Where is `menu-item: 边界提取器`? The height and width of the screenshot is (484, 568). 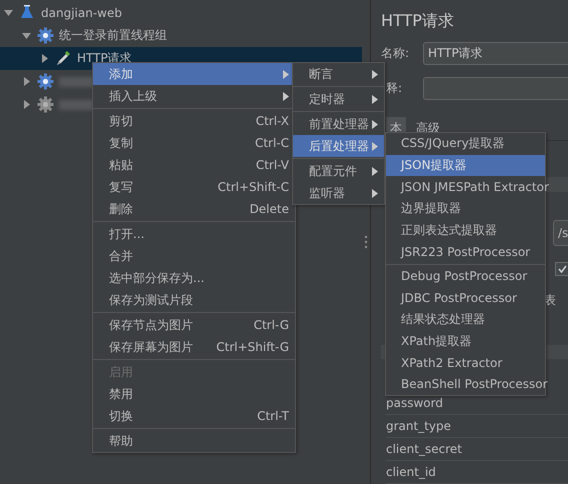
menu-item: 边界提取器 is located at coordinates (465, 209).